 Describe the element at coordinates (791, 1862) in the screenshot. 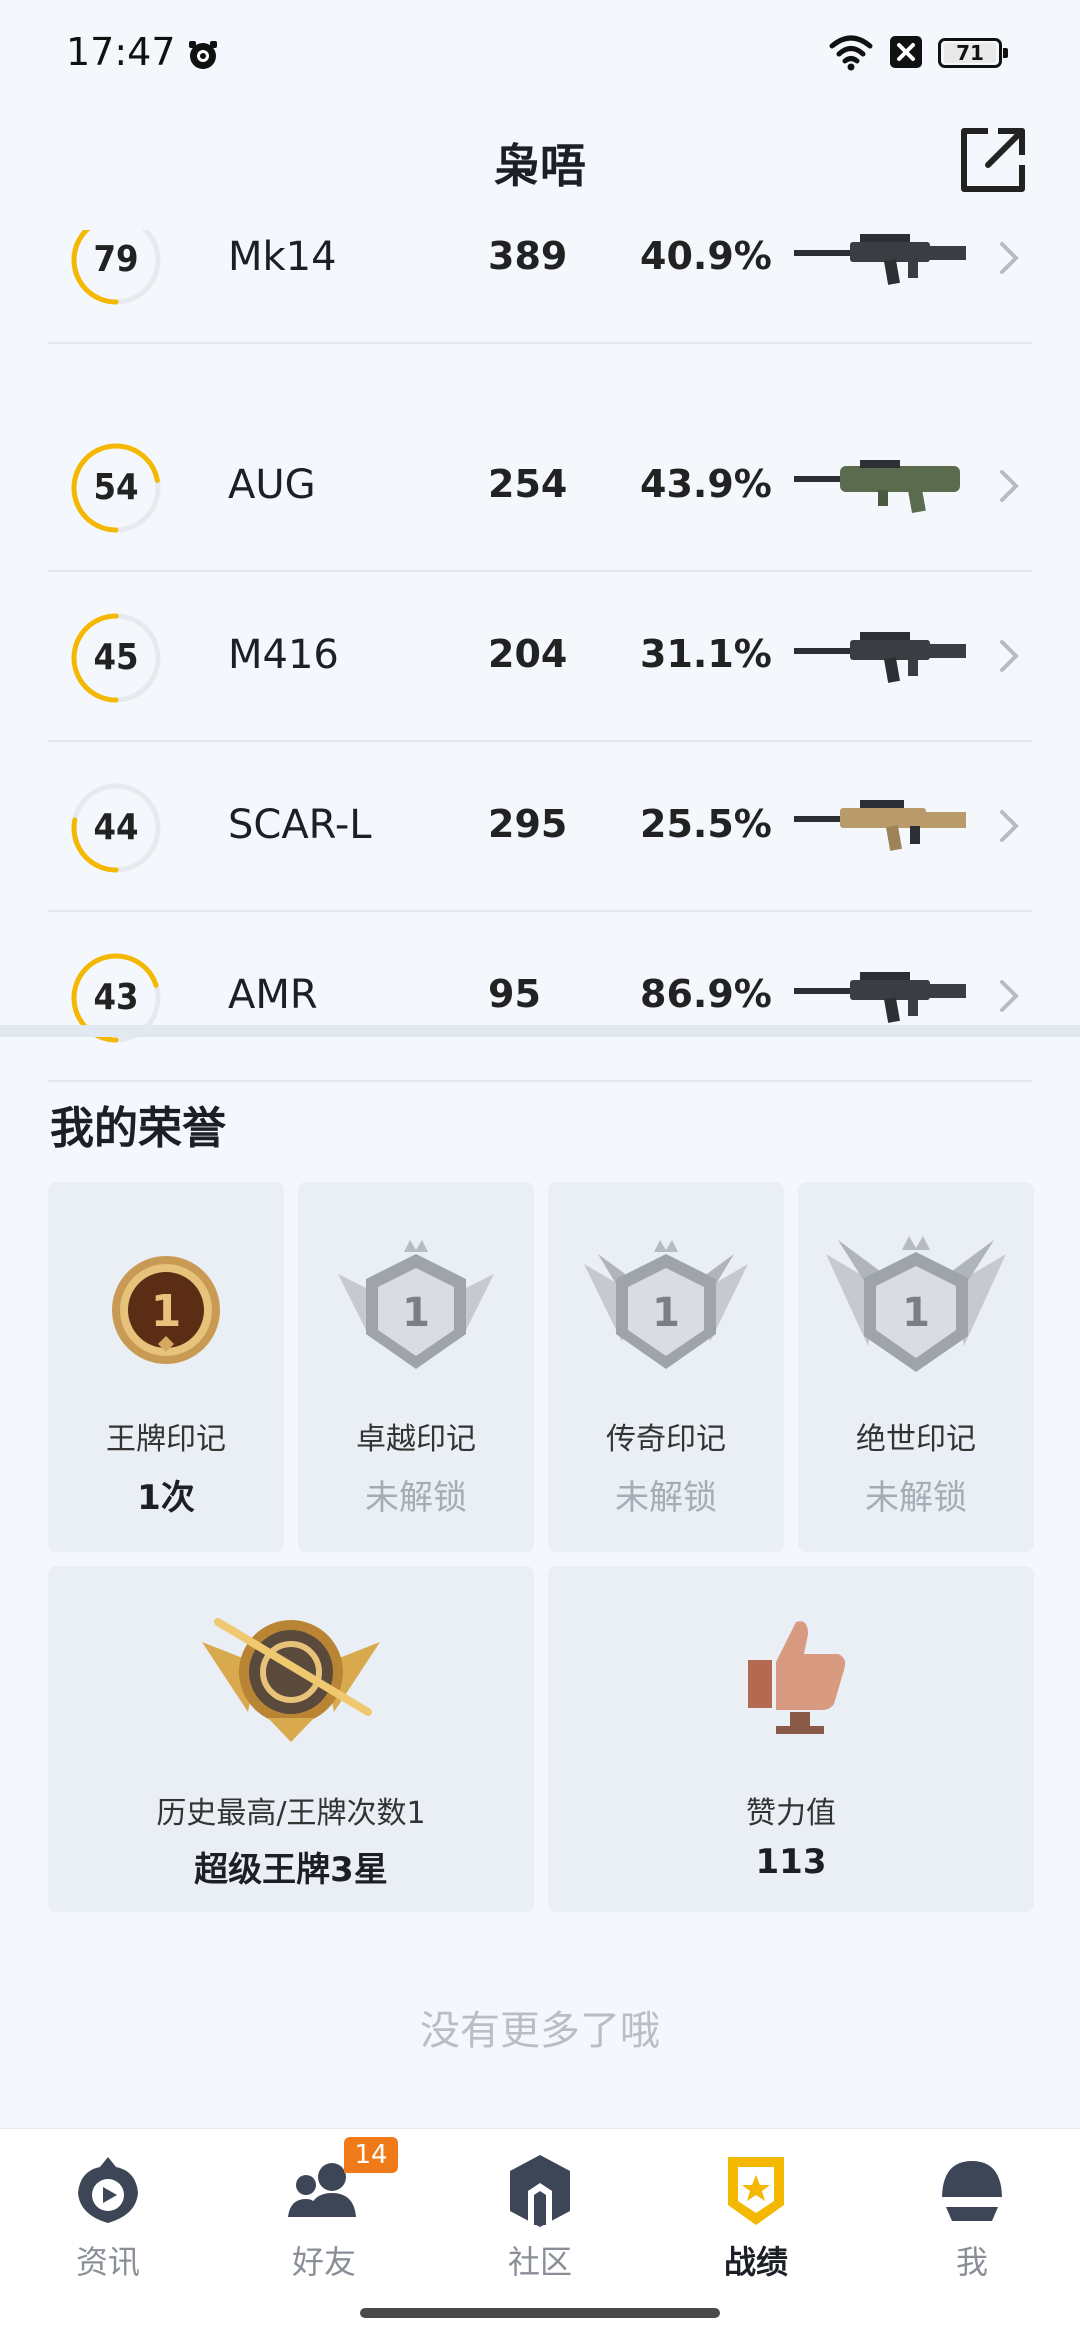

I see `likes-value: 113` at that location.